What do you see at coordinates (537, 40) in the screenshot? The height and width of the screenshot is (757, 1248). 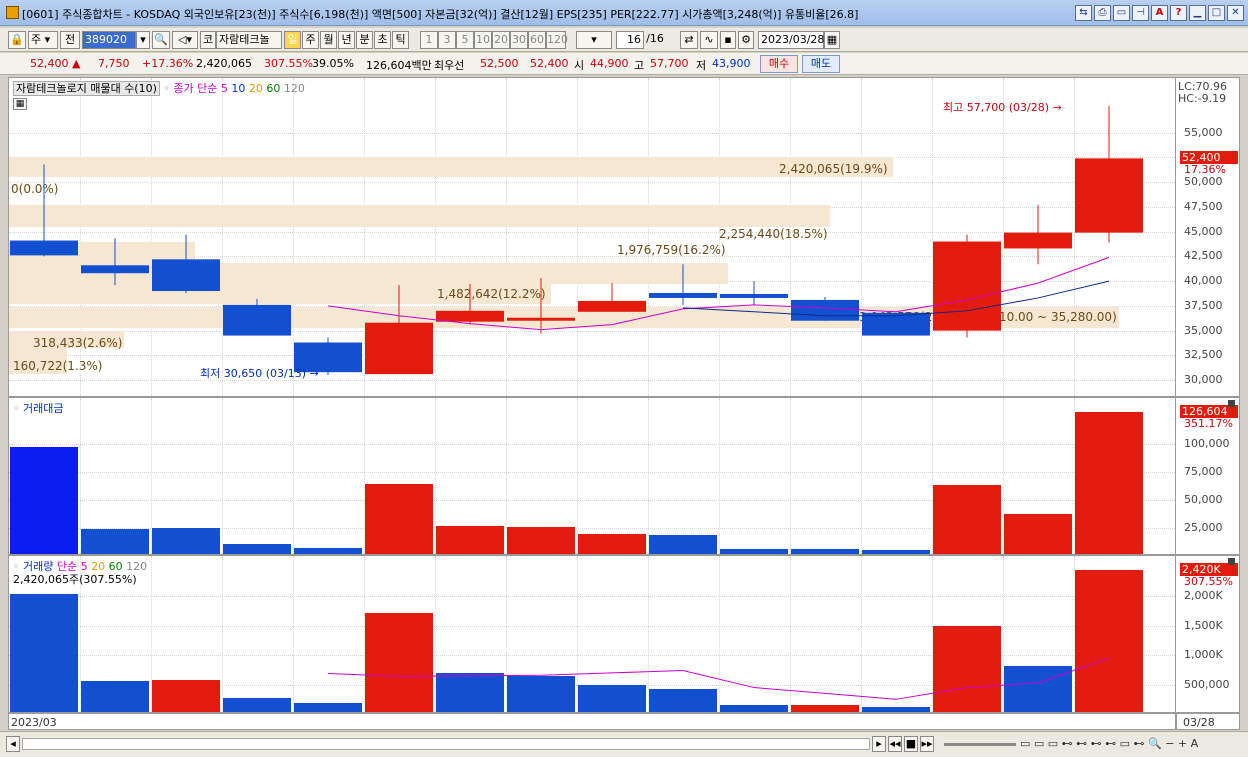 I see `interval-button-6: 60` at bounding box center [537, 40].